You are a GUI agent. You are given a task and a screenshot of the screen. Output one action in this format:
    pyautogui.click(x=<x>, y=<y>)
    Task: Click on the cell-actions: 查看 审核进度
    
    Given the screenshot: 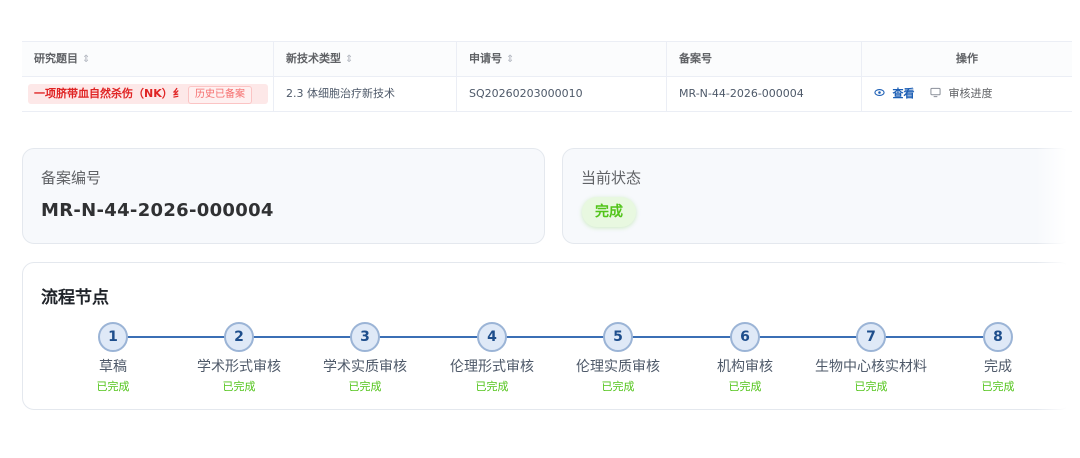 What is the action you would take?
    pyautogui.click(x=967, y=94)
    